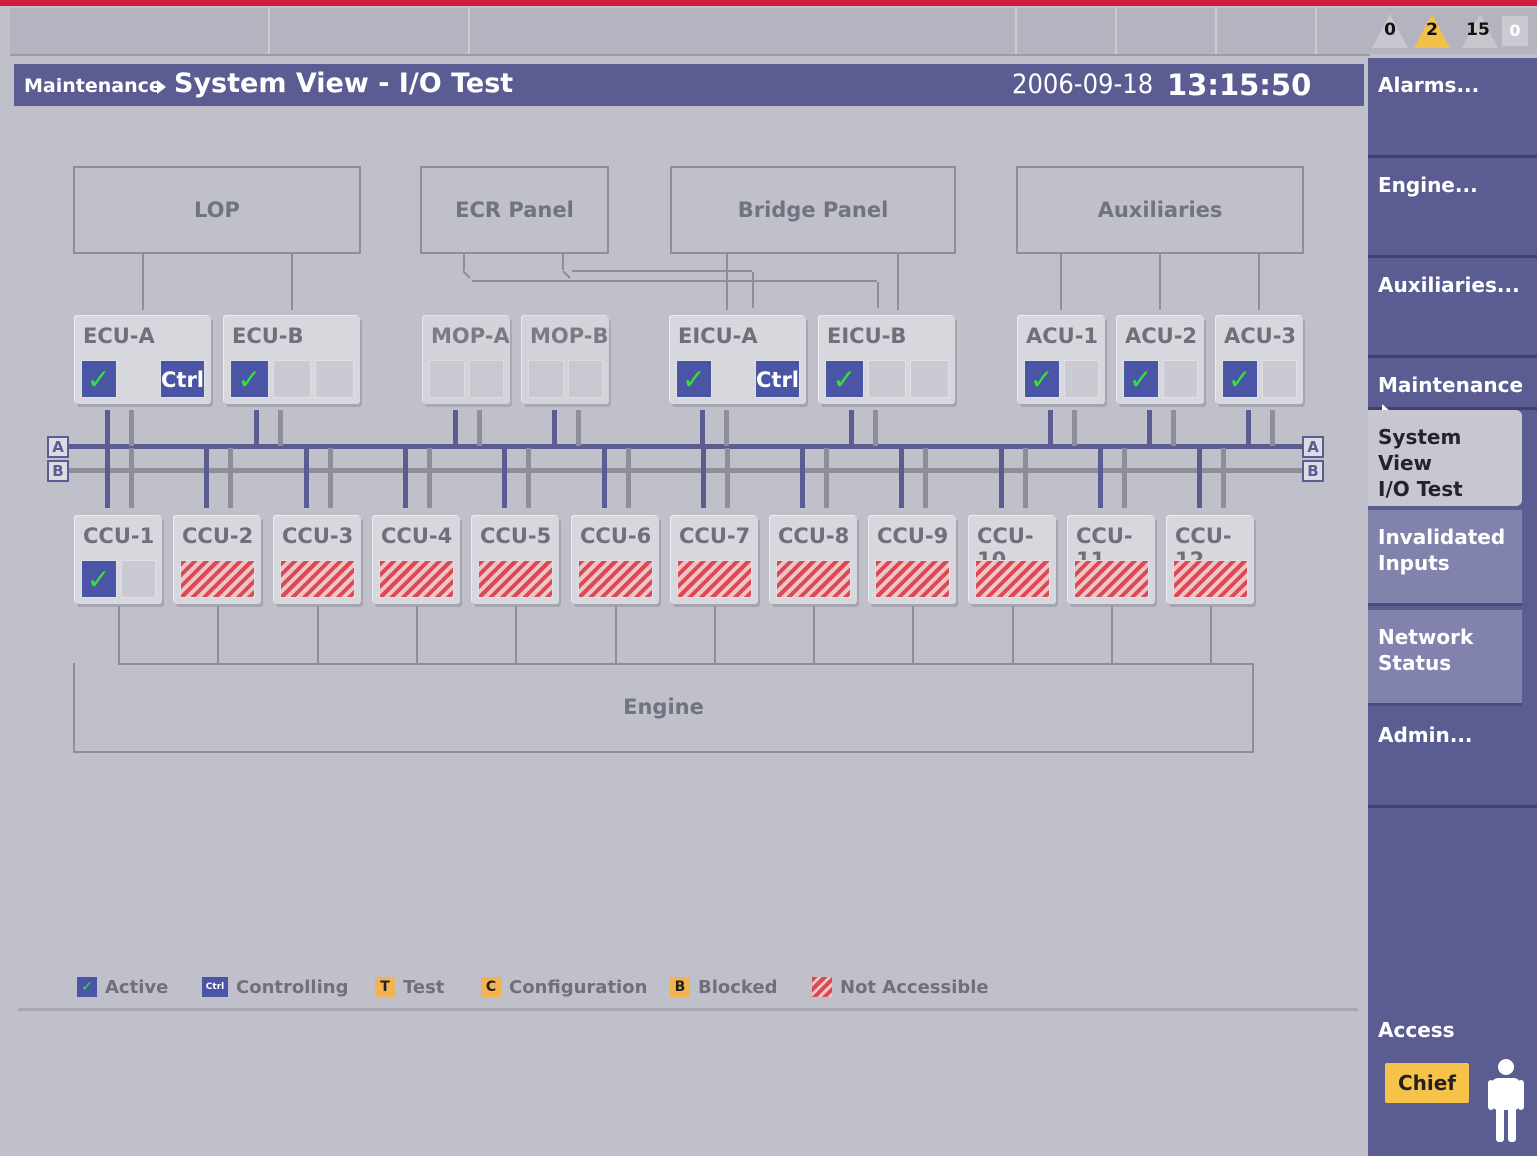  I want to click on unit-label: CCU-6, so click(616, 536).